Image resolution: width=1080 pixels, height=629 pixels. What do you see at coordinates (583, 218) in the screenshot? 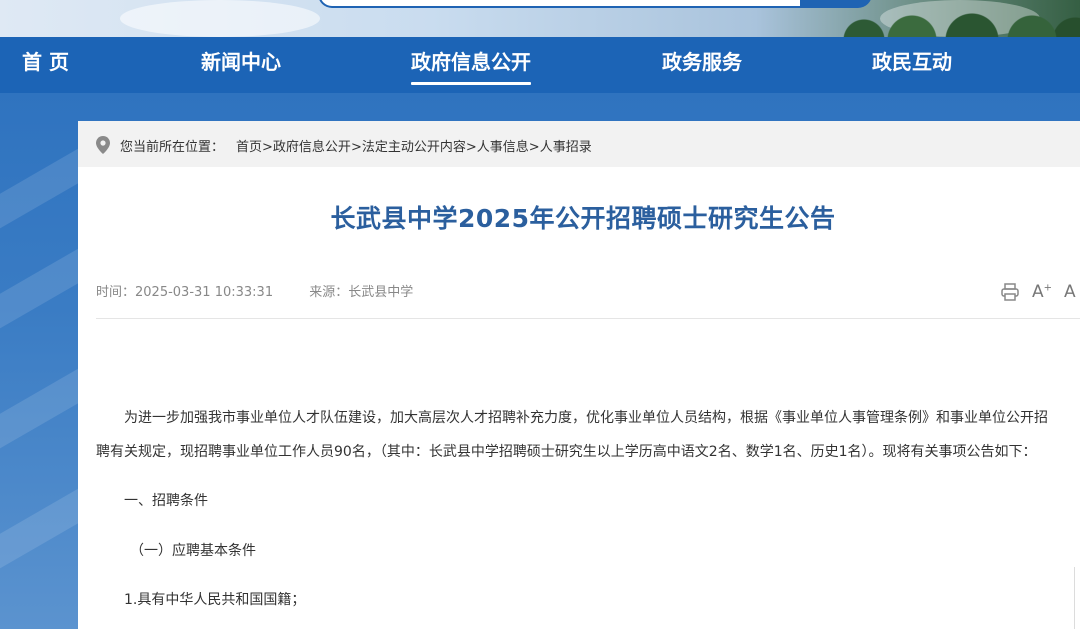
I see `article-title: 长武县中学2025年公开招聘硕士研究生公告` at bounding box center [583, 218].